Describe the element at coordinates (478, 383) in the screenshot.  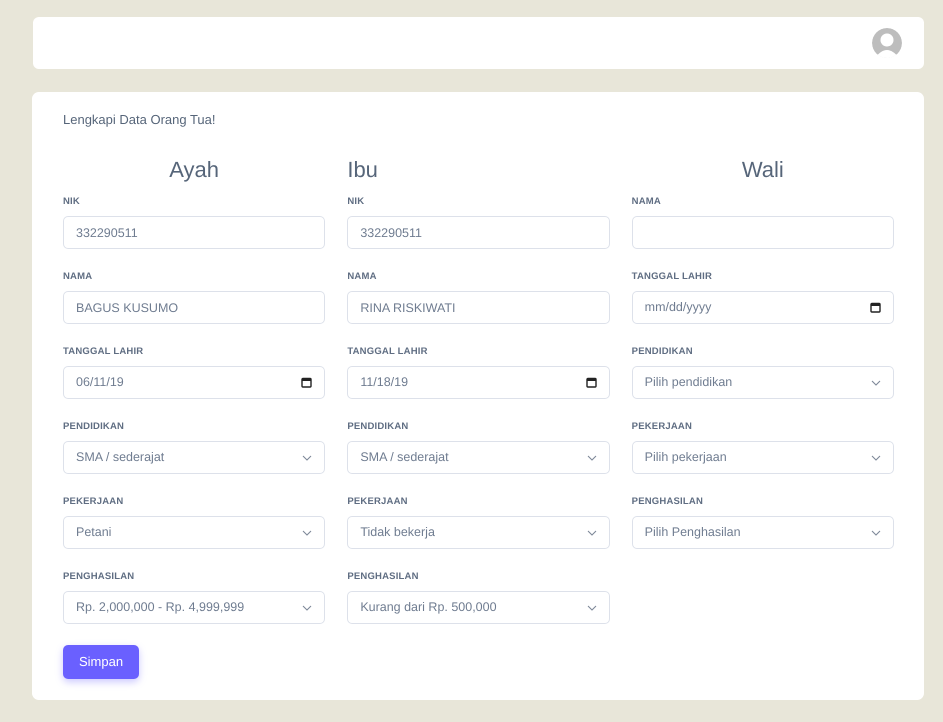
I see `date-field: 11/18/19` at that location.